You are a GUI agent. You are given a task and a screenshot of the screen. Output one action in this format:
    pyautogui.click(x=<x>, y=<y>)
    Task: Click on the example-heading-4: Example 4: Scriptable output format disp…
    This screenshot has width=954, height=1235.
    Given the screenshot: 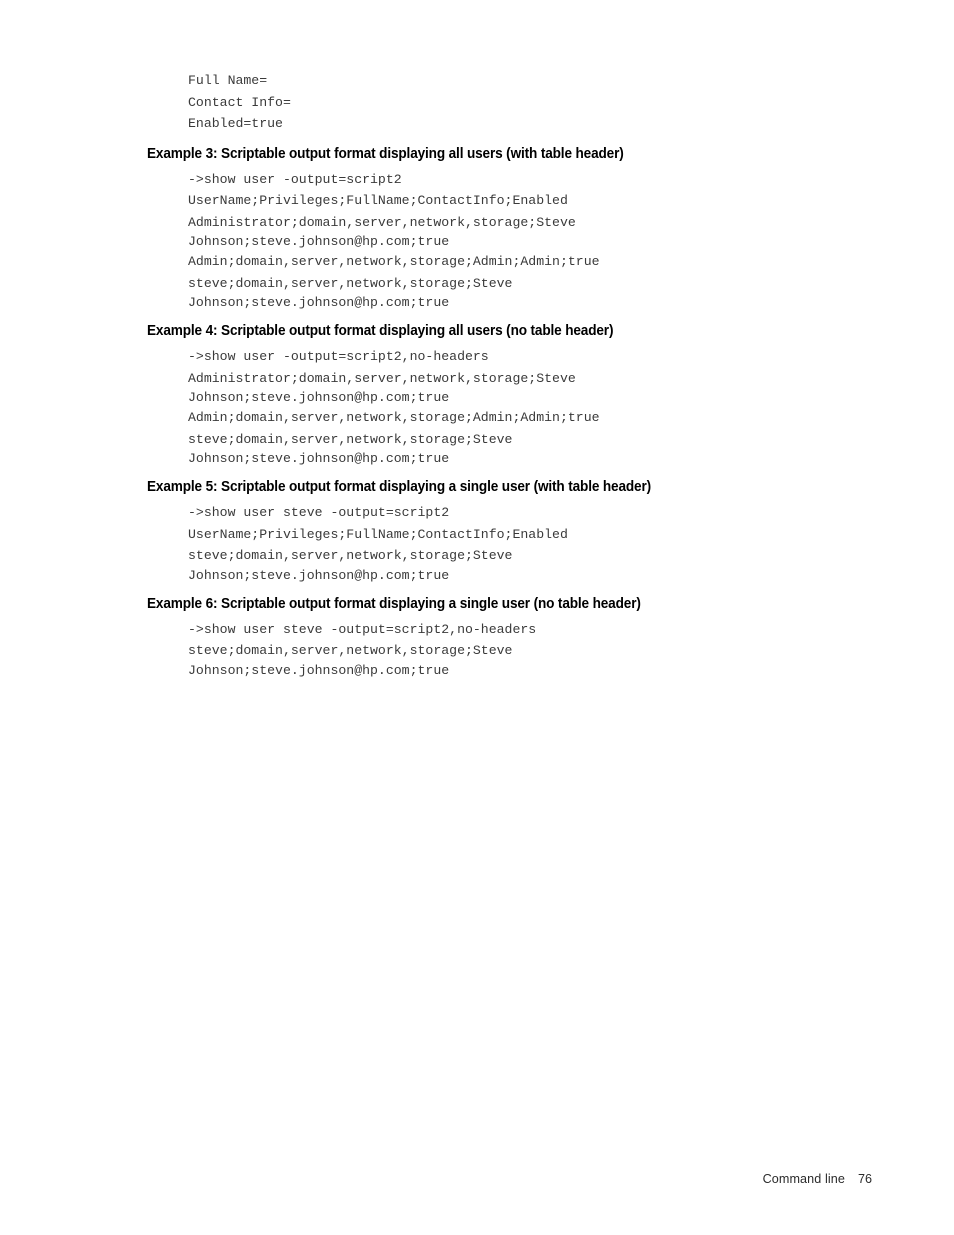 What is the action you would take?
    pyautogui.click(x=380, y=331)
    